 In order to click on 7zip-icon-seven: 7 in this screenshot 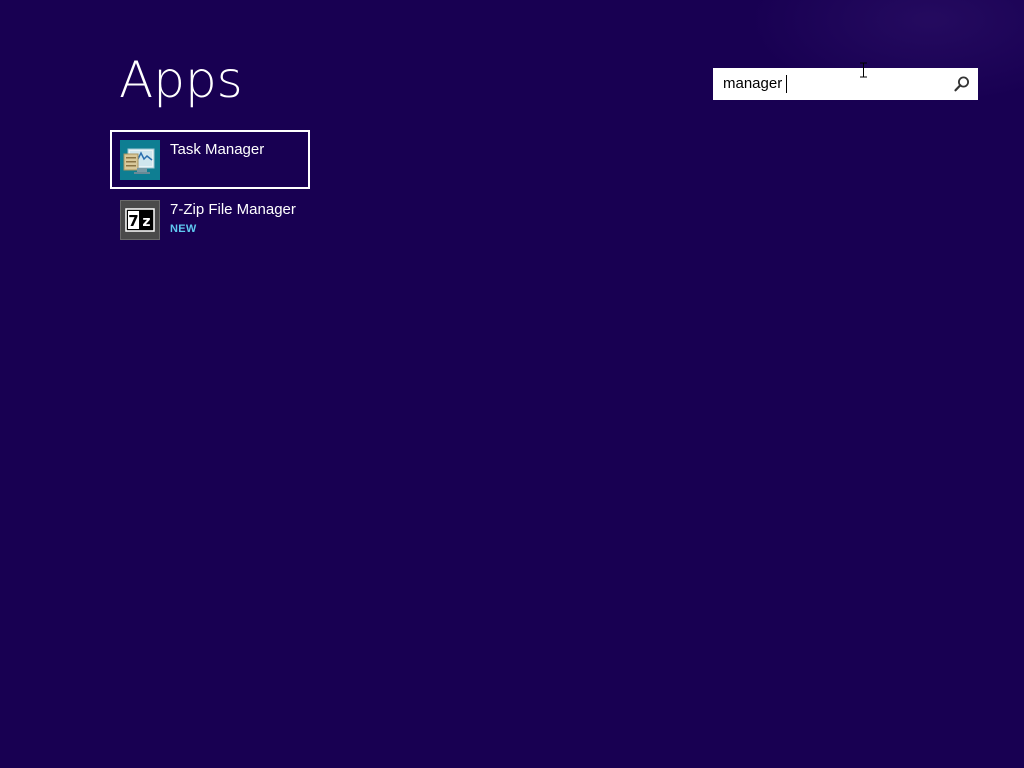, I will do `click(133, 221)`.